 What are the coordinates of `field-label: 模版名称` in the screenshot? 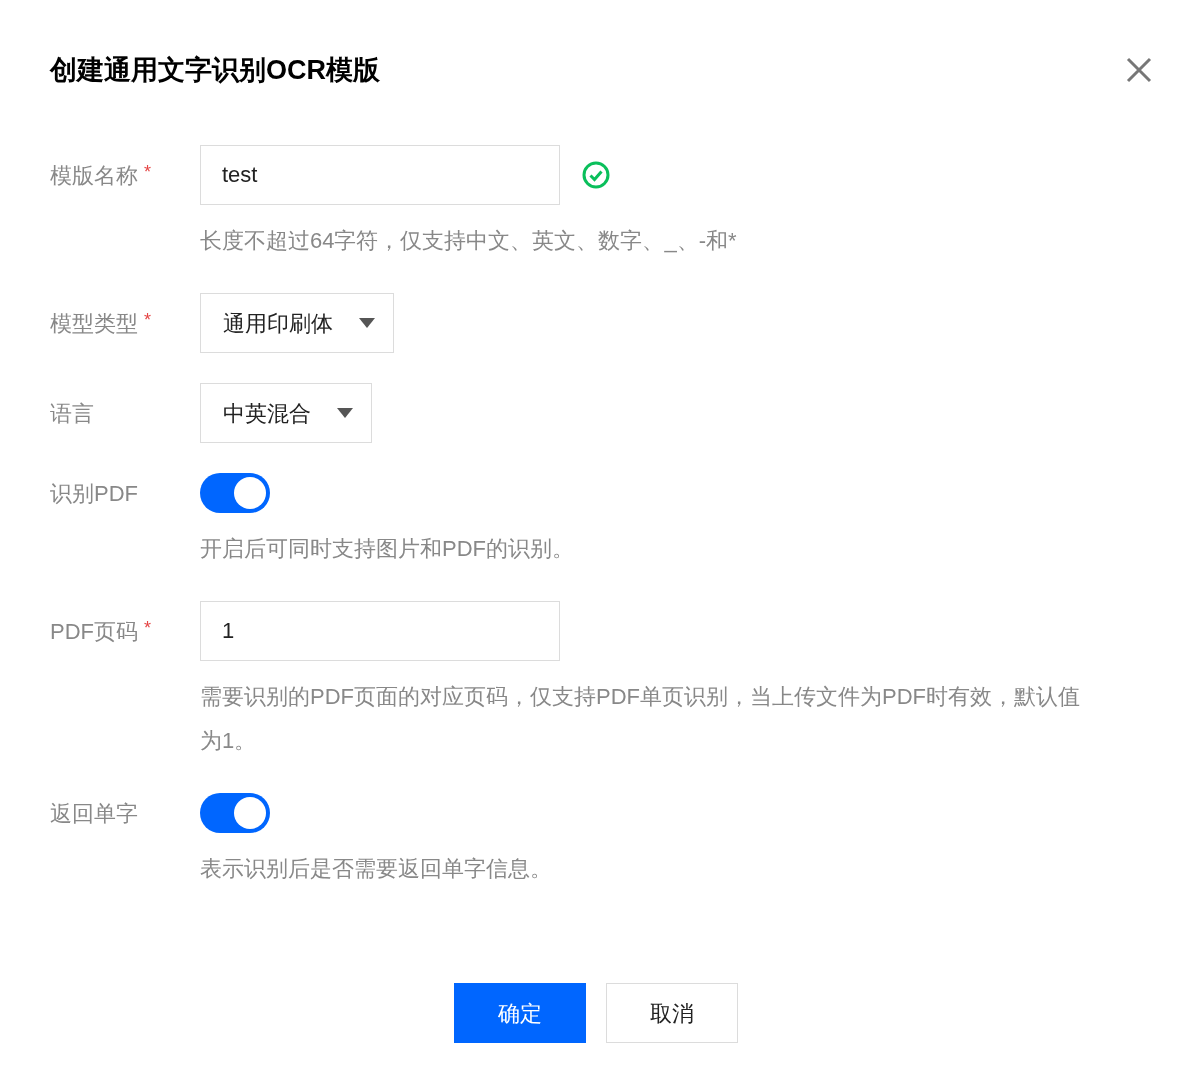 It's located at (94, 175).